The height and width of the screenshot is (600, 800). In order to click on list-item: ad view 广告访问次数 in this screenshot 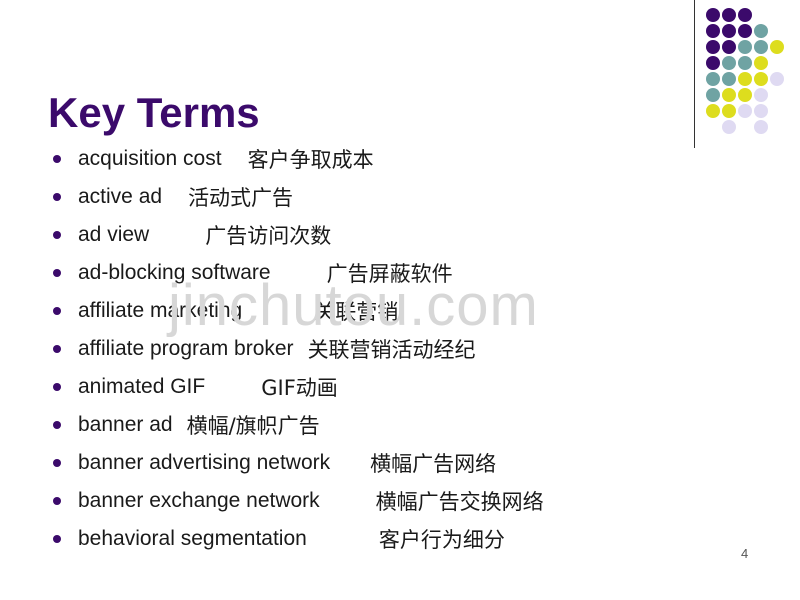, I will do `click(398, 235)`.